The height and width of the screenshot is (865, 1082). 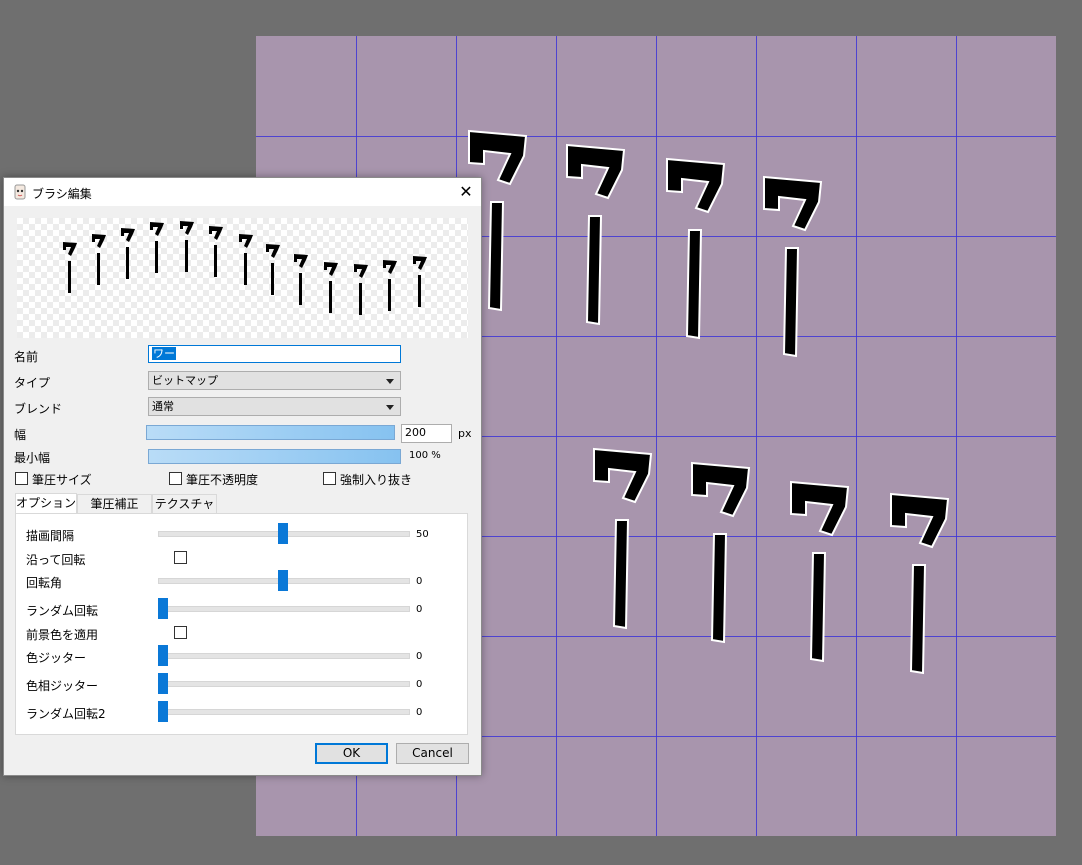 What do you see at coordinates (185, 380) in the screenshot?
I see `type-select-value: ビットマップ` at bounding box center [185, 380].